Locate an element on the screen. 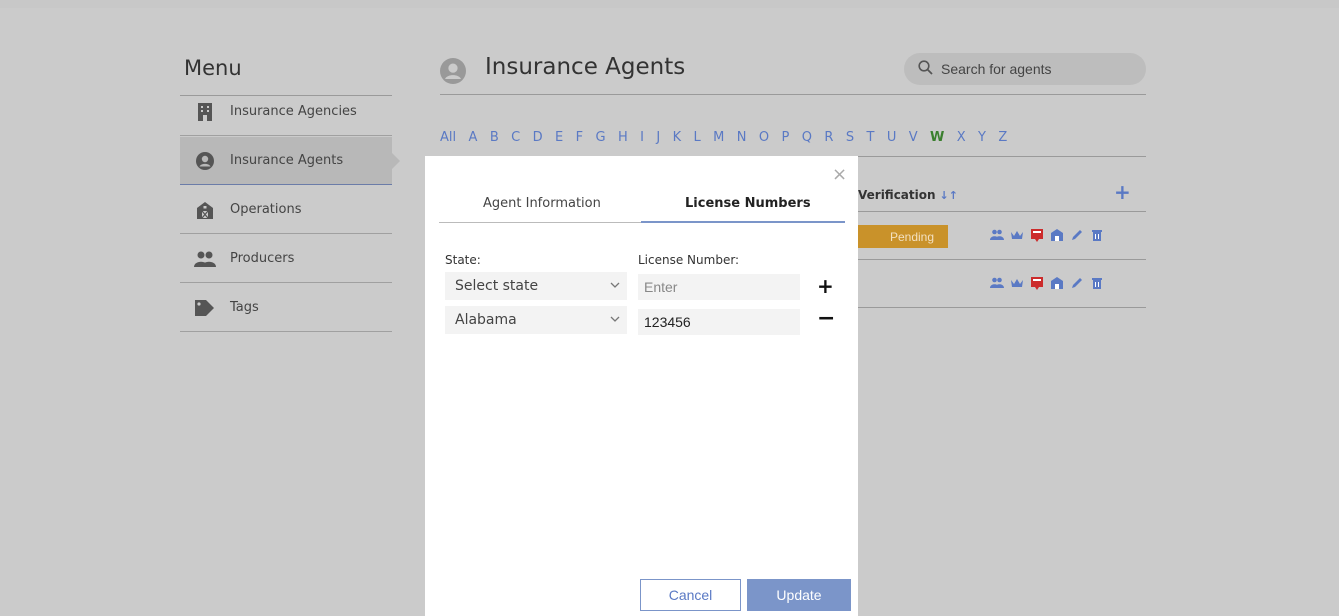  letter-filter-v: V is located at coordinates (913, 137).